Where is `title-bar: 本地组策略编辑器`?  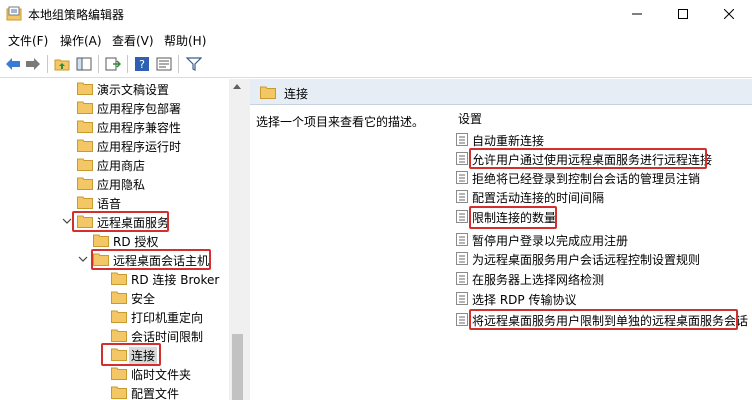
title-bar: 本地组策略编辑器 is located at coordinates (376, 14).